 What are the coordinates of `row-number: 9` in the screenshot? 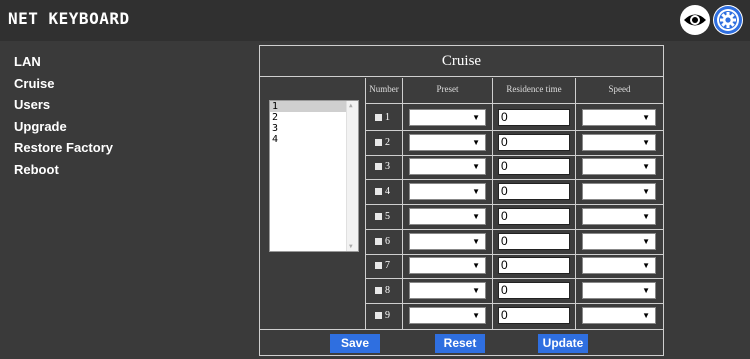 It's located at (387, 315).